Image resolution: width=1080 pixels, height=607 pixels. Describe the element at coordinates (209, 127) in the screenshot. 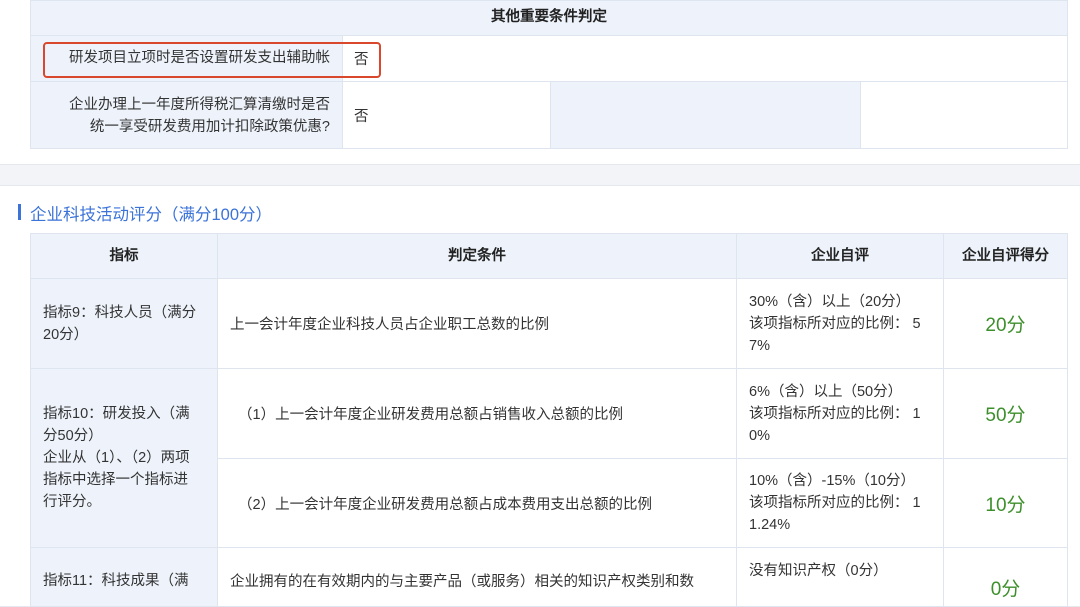

I see `condition-label-line: 统一享受研发费用加计扣除政策优惠?` at that location.